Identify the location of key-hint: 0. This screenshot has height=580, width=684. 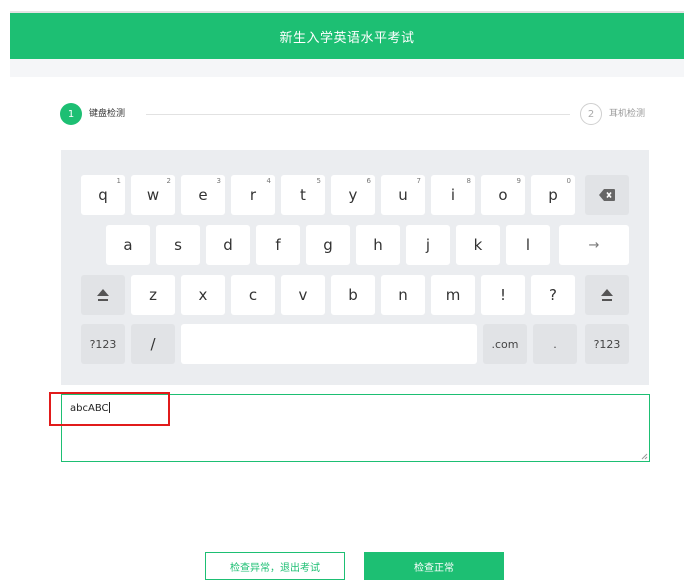
(568, 181).